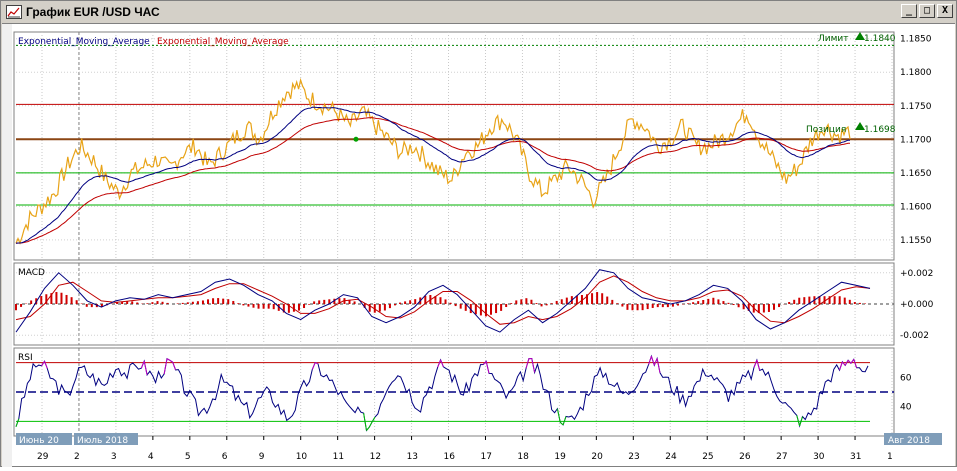 The image size is (957, 471). Describe the element at coordinates (223, 42) in the screenshot. I see `legend-ema-slow: Exponential_Moving_Average` at that location.